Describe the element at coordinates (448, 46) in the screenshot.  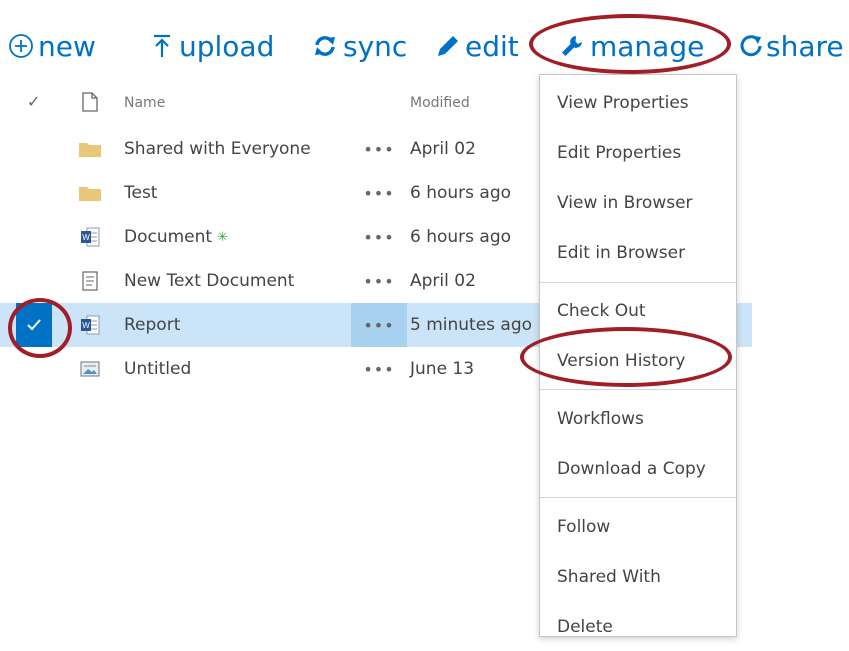
I see `pencil-icon` at that location.